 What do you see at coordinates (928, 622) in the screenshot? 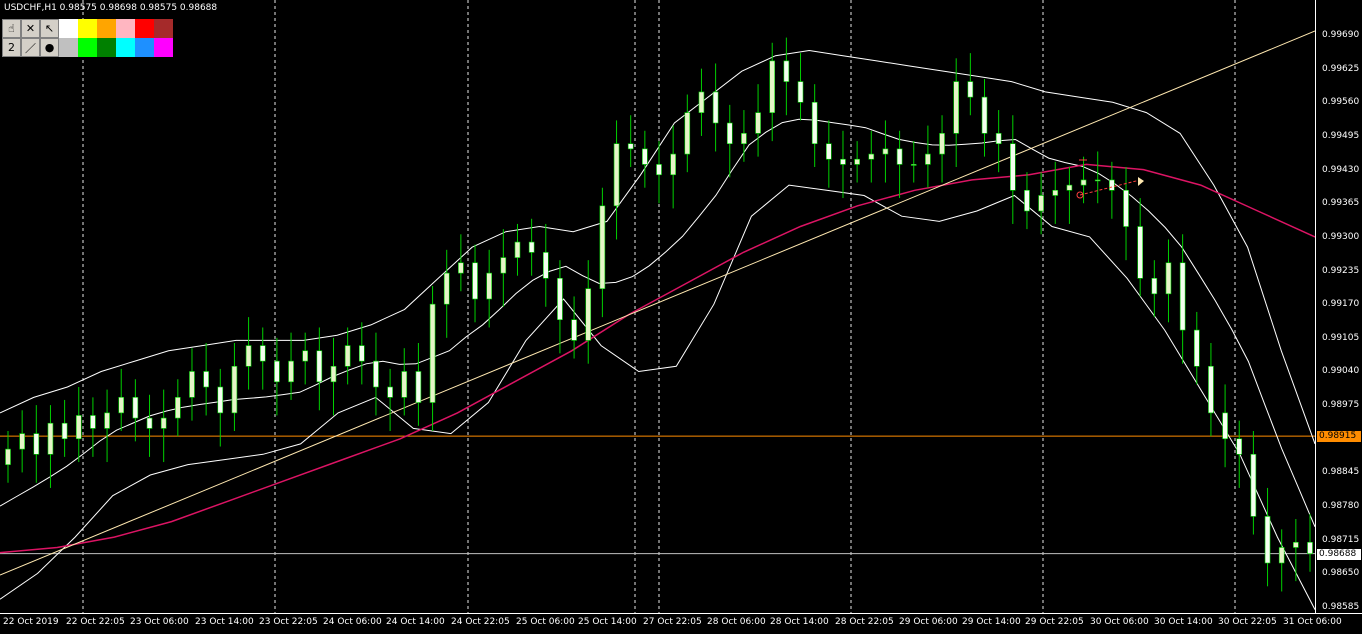
I see `time-tick-label: 29 Oct 06:00` at bounding box center [928, 622].